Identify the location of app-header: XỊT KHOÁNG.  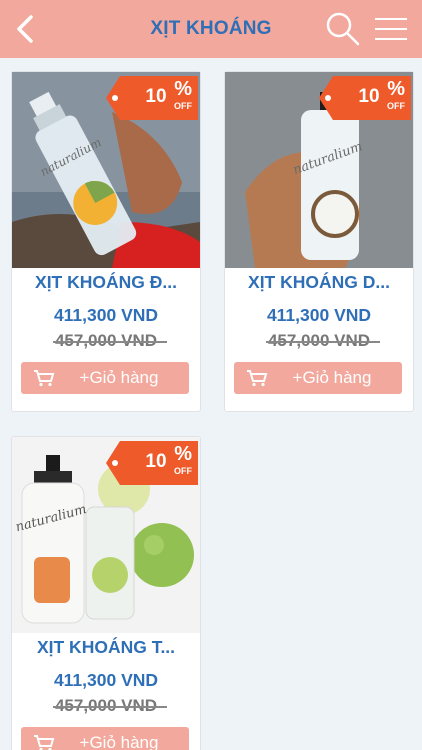
(211, 29).